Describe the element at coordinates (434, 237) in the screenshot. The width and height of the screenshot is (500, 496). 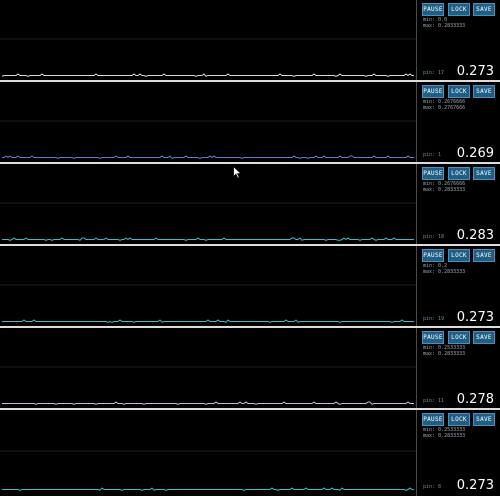
I see `pin-label: pin: 18` at that location.